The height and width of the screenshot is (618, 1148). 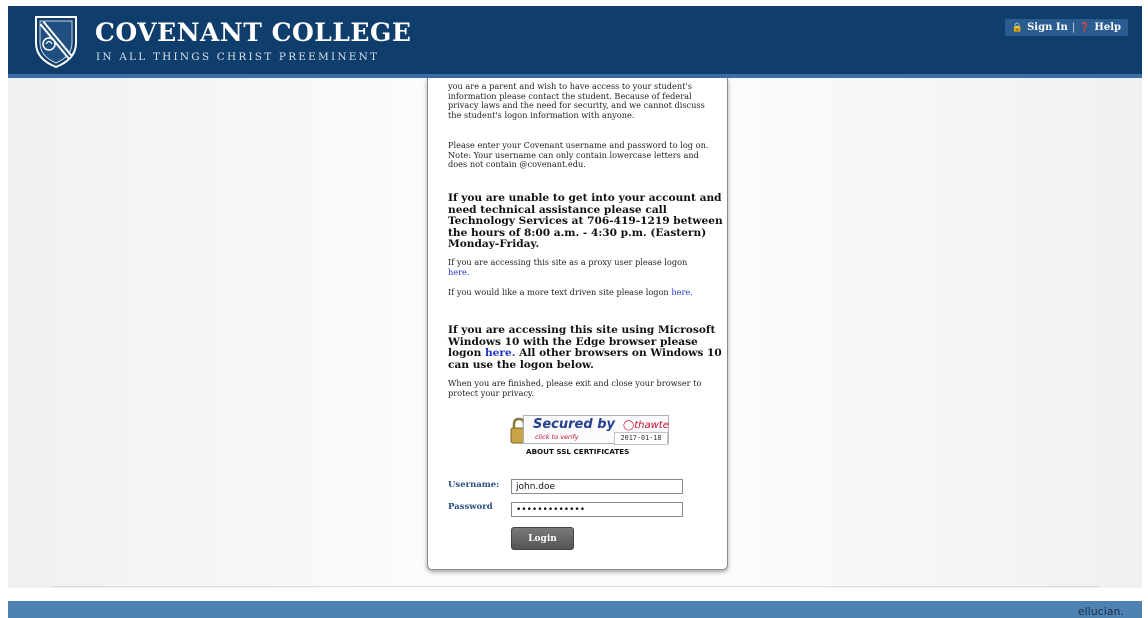 What do you see at coordinates (470, 507) in the screenshot?
I see `password-label: Password` at bounding box center [470, 507].